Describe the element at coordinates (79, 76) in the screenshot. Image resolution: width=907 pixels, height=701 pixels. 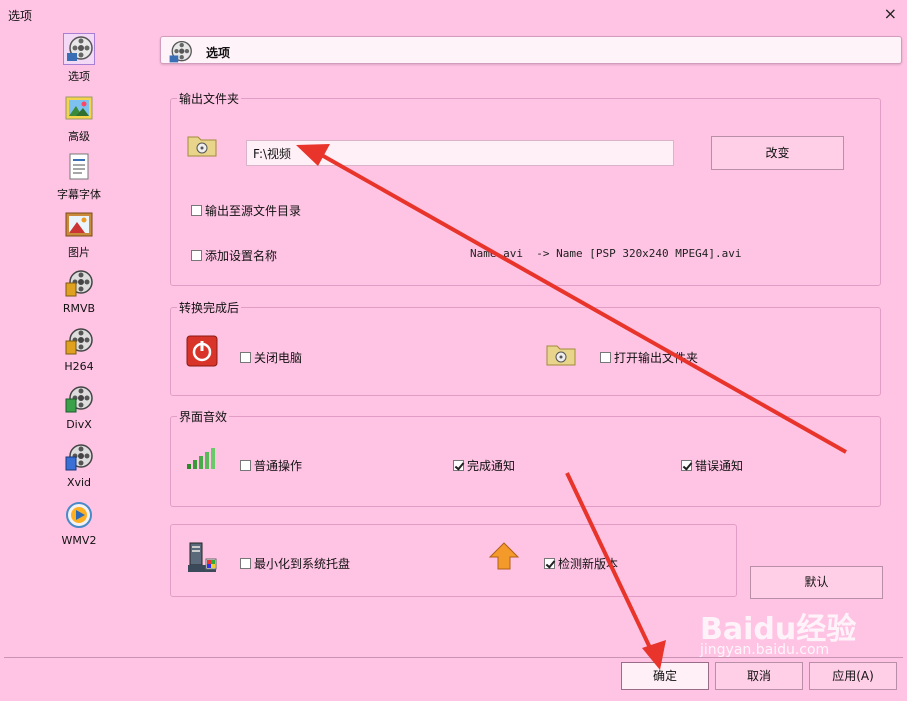
I see `sidebar-item-label: 选项` at that location.